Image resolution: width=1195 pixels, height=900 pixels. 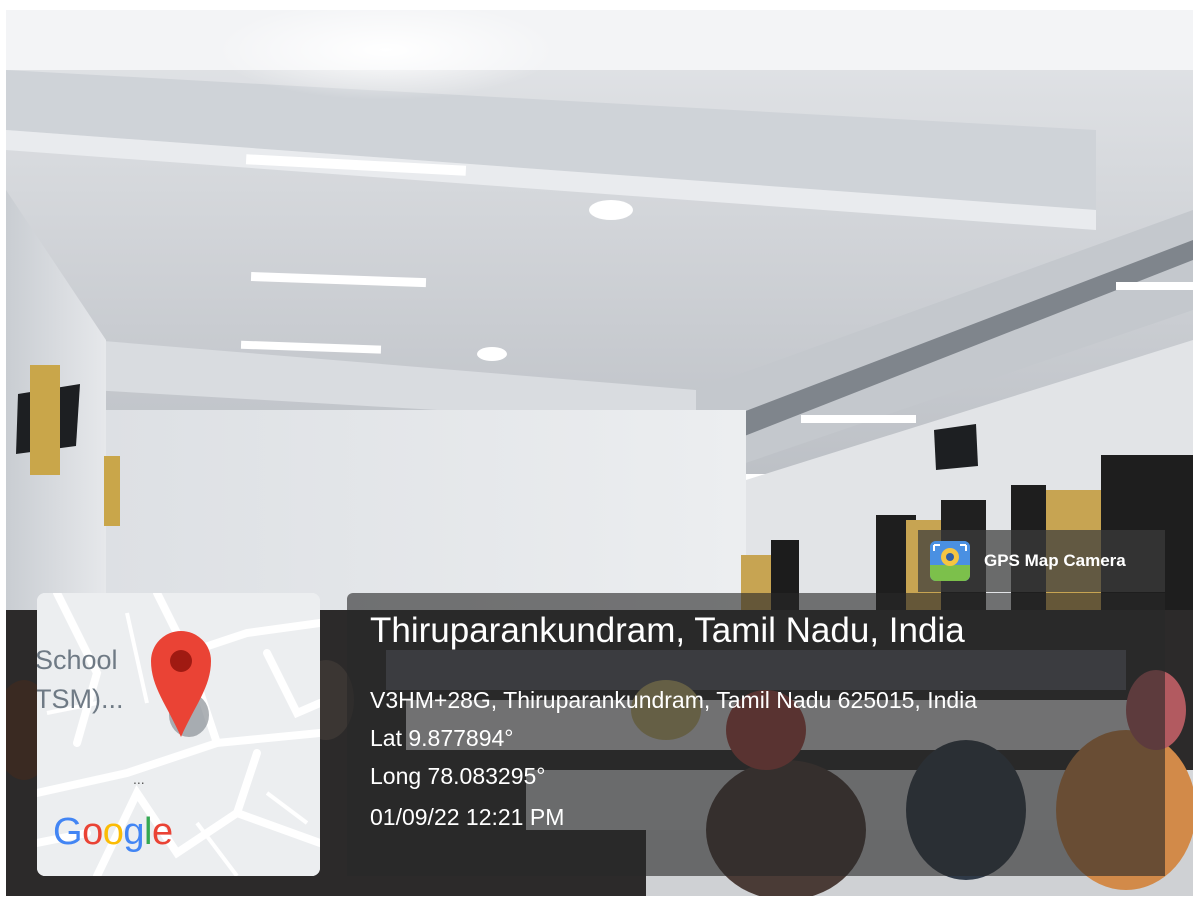 What do you see at coordinates (113, 832) in the screenshot?
I see `google-logo: Google` at bounding box center [113, 832].